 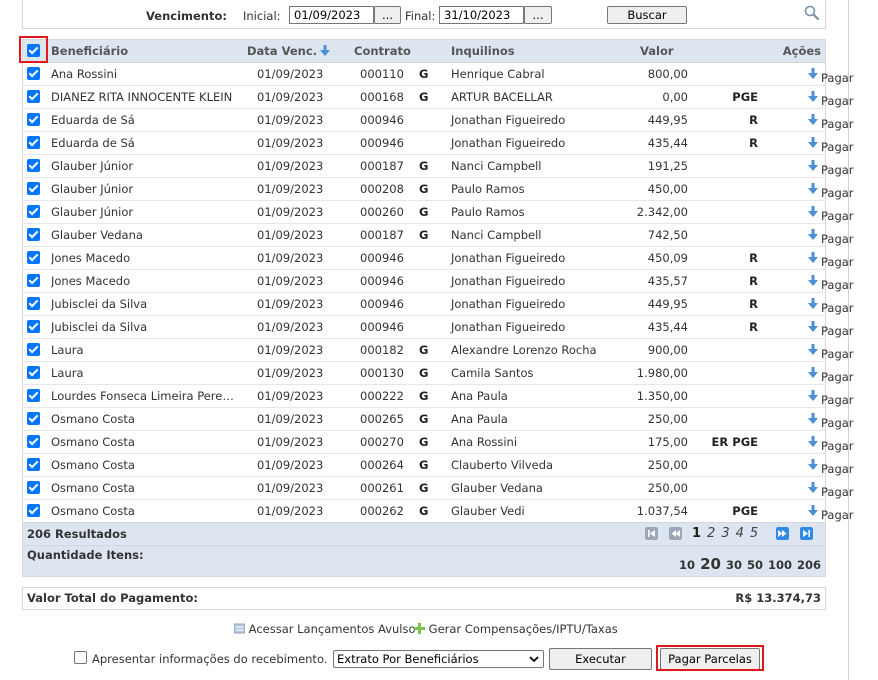 What do you see at coordinates (753, 258) in the screenshot?
I see `flag-cell: R` at bounding box center [753, 258].